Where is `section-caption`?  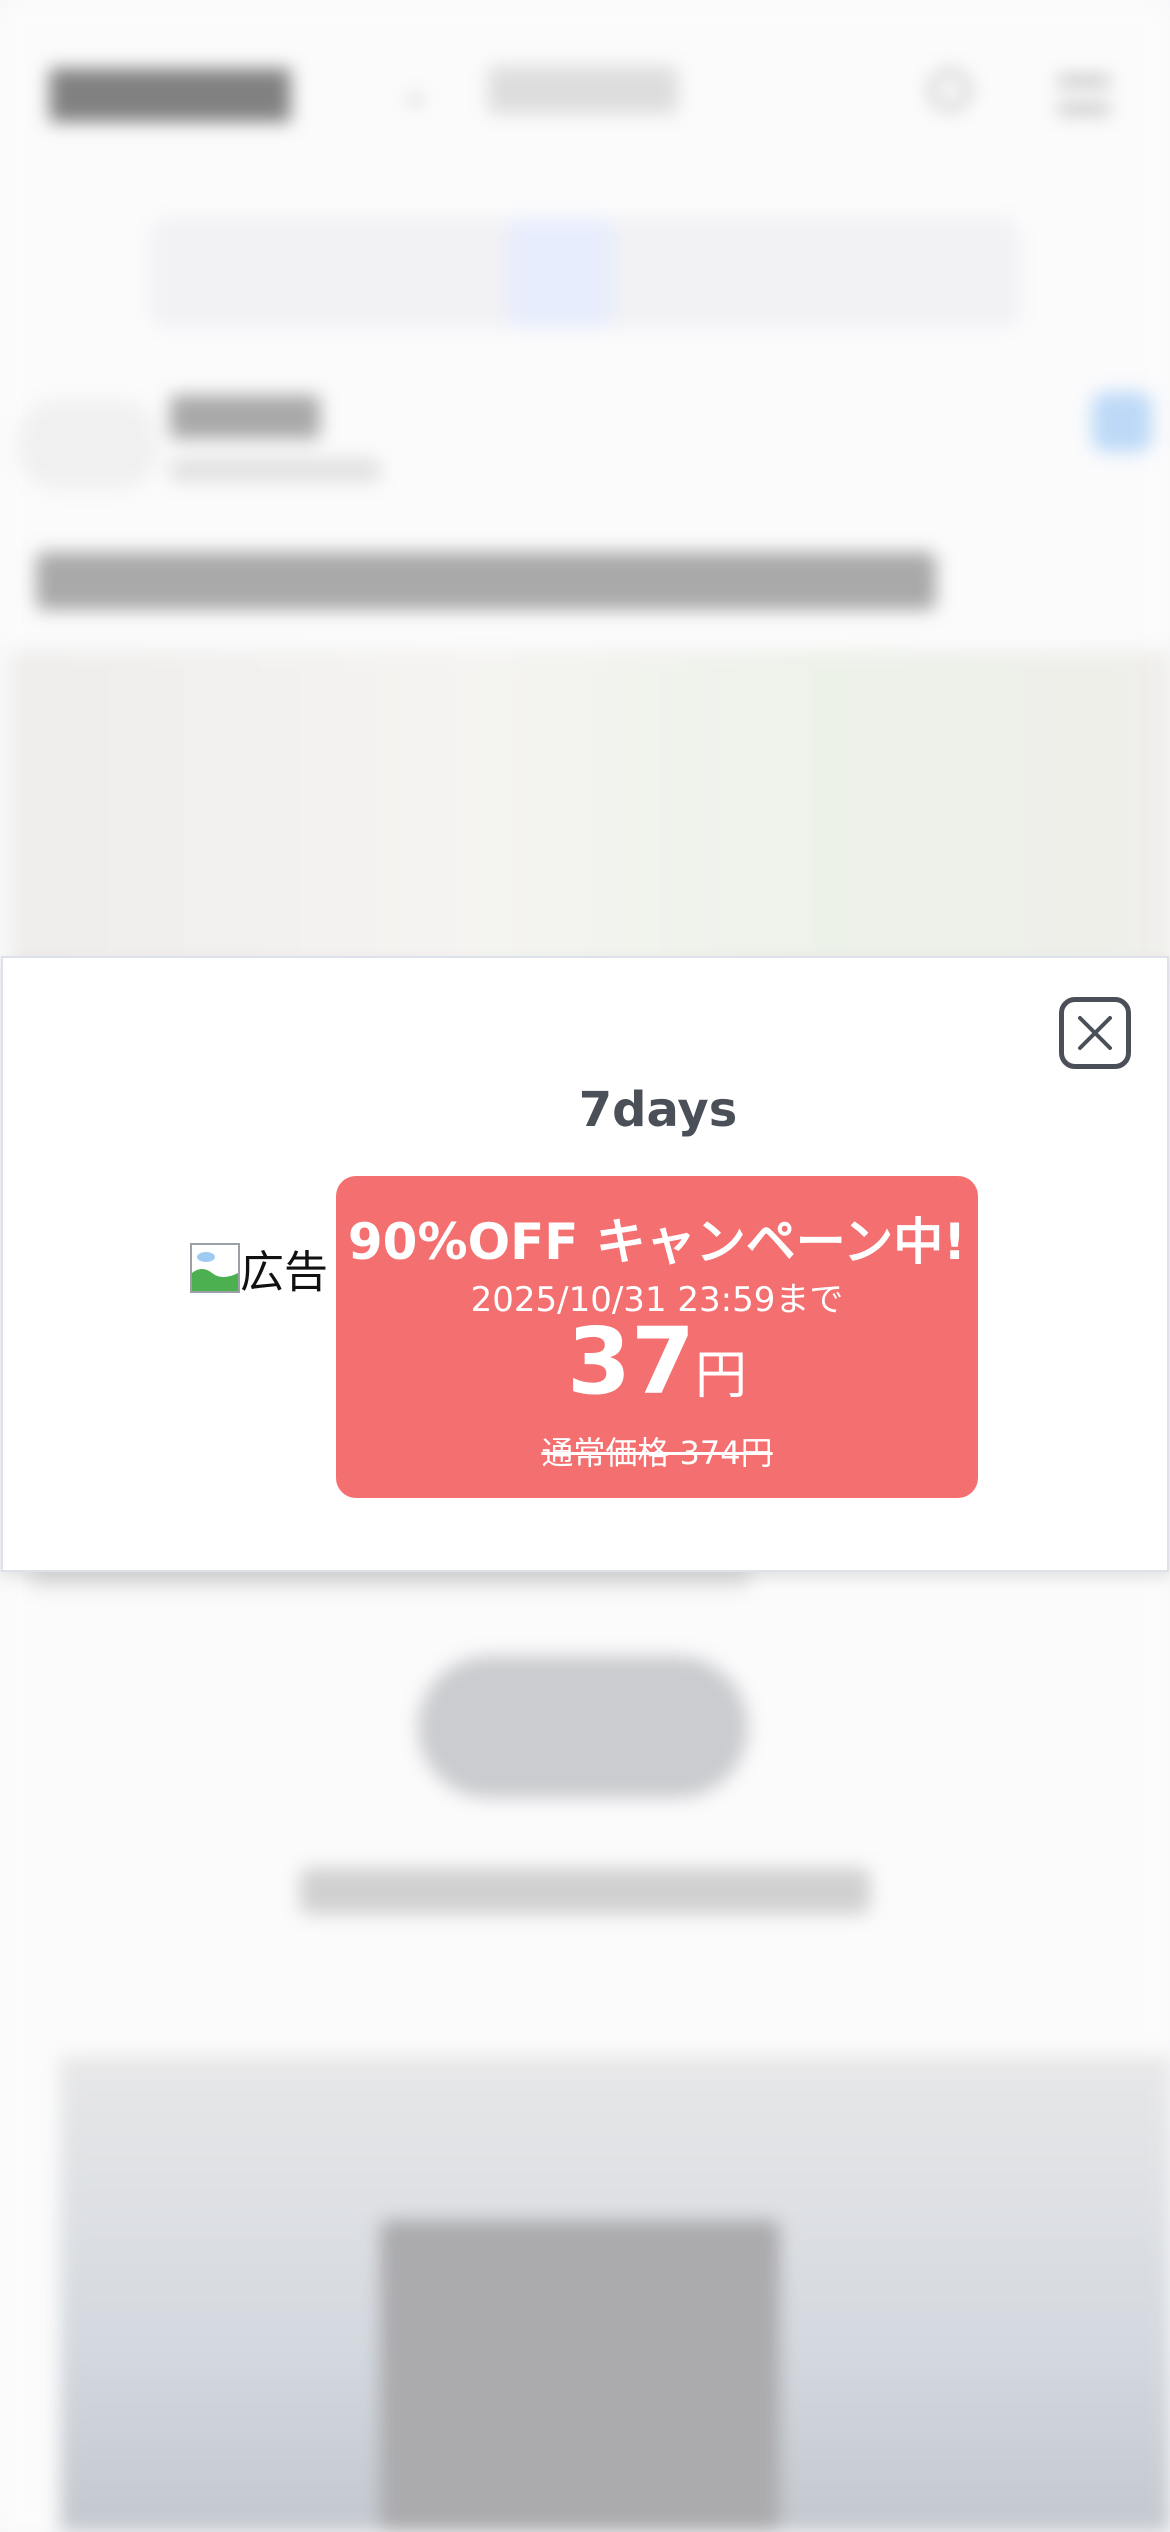
section-caption is located at coordinates (585, 1891).